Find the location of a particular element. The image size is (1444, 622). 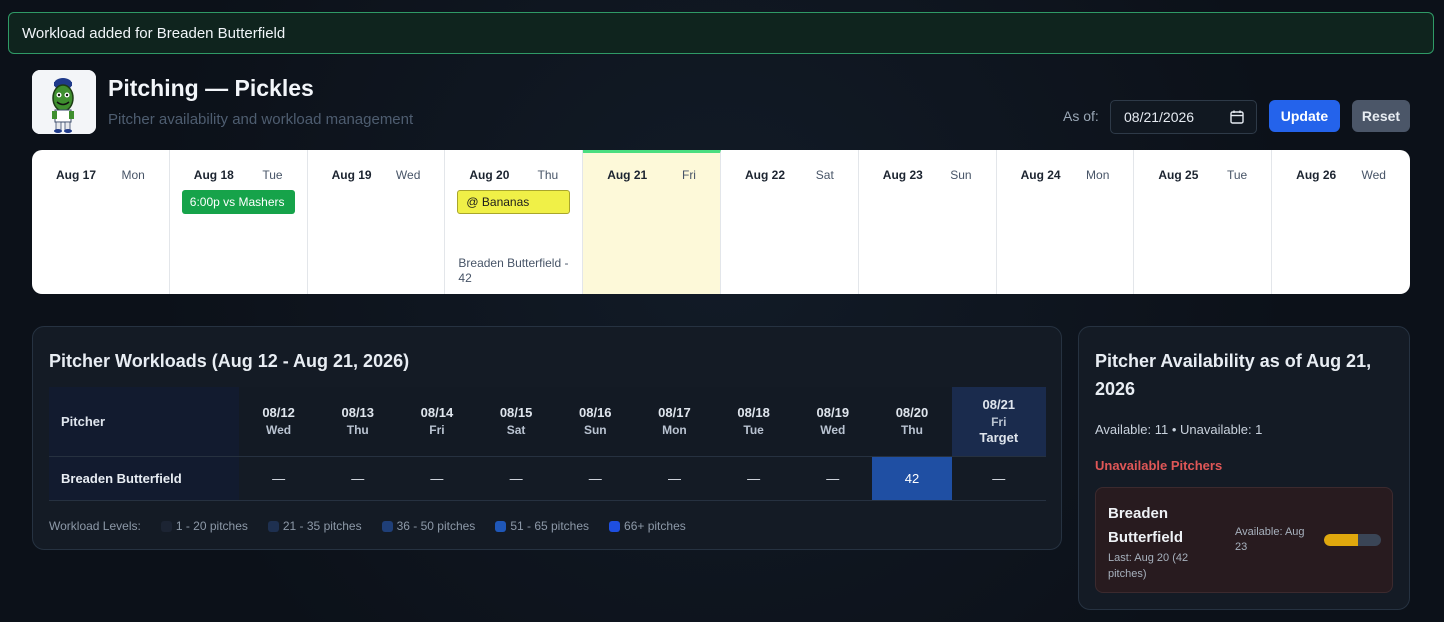

legend-text: 21 - 35 pitches is located at coordinates (322, 526).